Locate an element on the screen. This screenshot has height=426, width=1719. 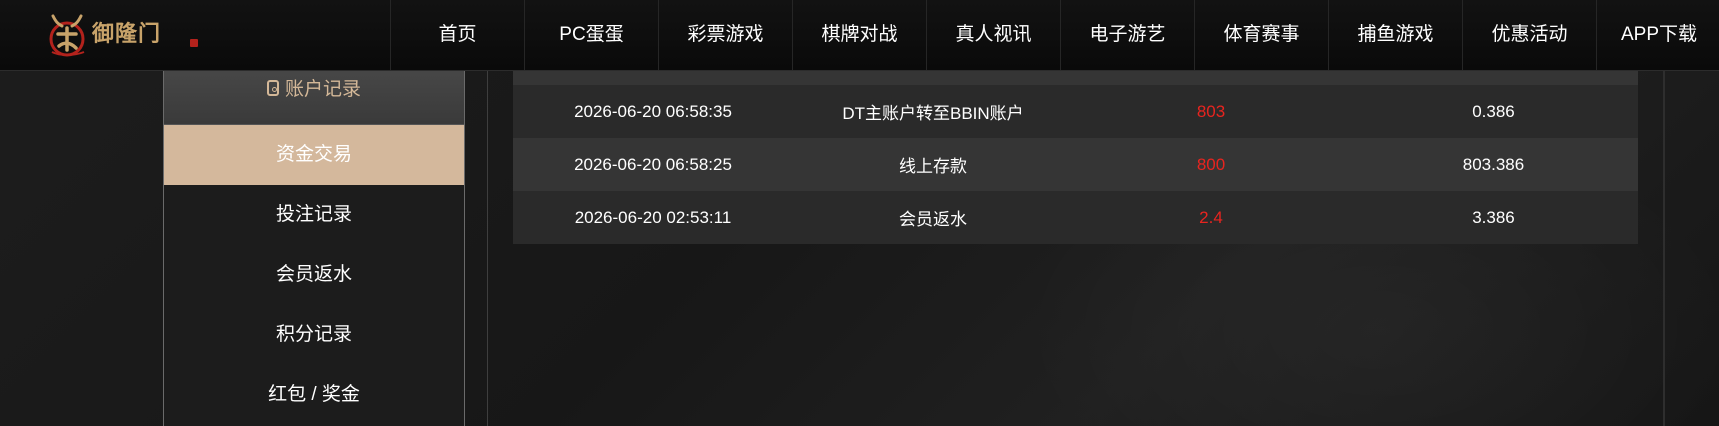
sidebar-item-red-packet-bonus: 红包 / 奖金 is located at coordinates (314, 395).